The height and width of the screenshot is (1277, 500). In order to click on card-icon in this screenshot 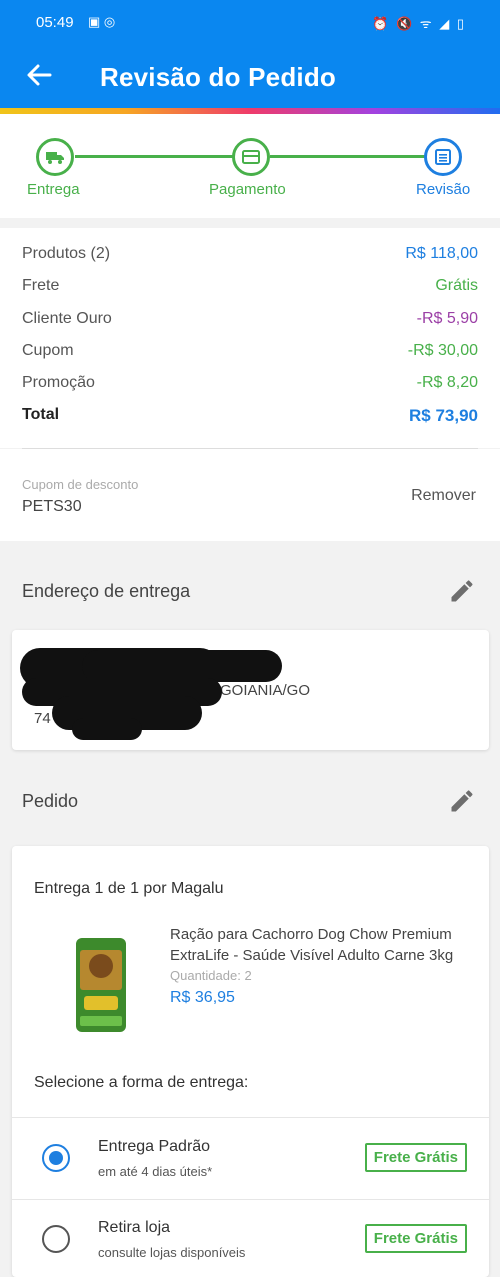, I will do `click(251, 157)`.